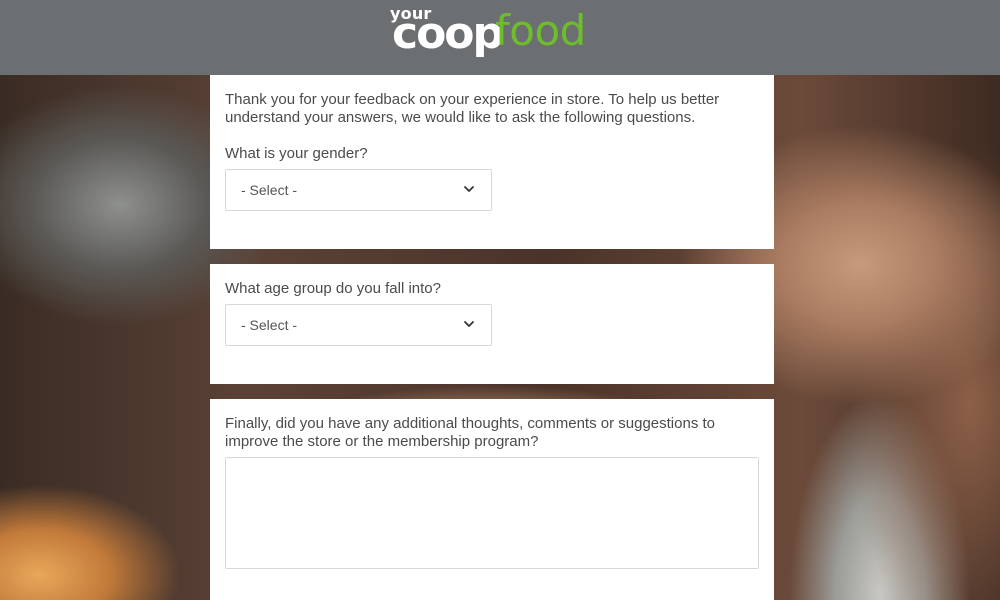 This screenshot has height=600, width=1000. Describe the element at coordinates (358, 190) in the screenshot. I see `gender-select: - Select -` at that location.